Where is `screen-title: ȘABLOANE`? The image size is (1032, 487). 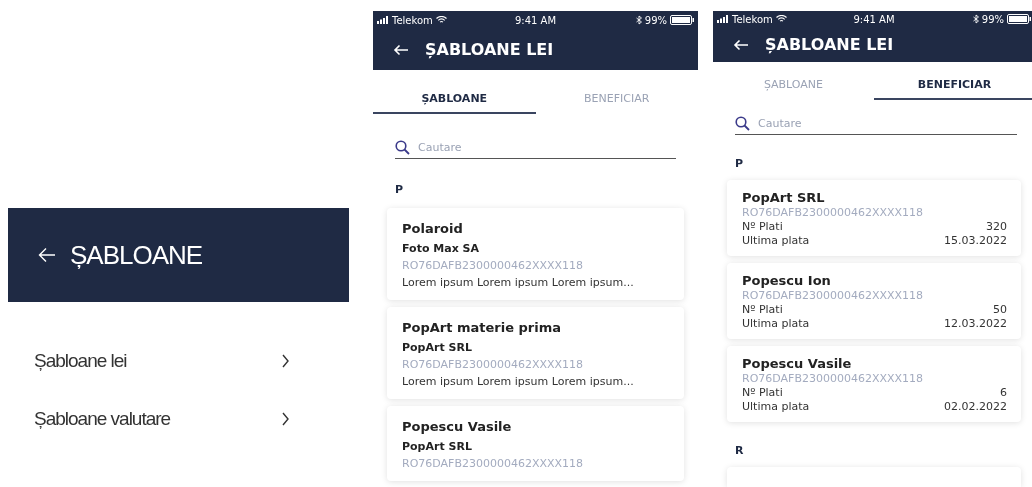 screen-title: ȘABLOANE is located at coordinates (136, 255).